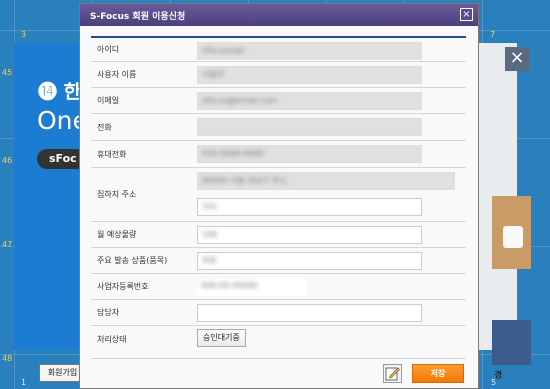  I want to click on status-button: 승인대기중, so click(221, 338).